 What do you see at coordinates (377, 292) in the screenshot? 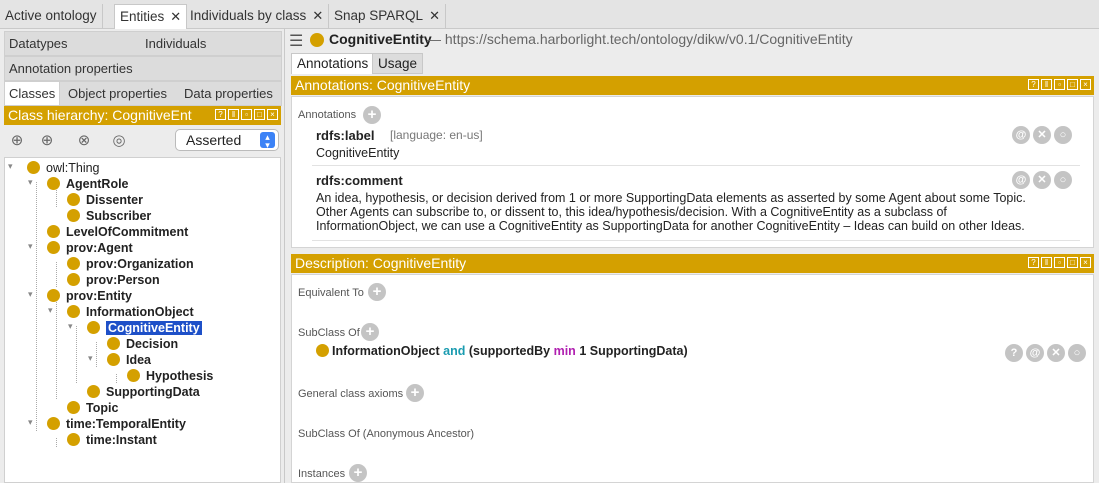
I see `add-equivalent-button: +` at bounding box center [377, 292].